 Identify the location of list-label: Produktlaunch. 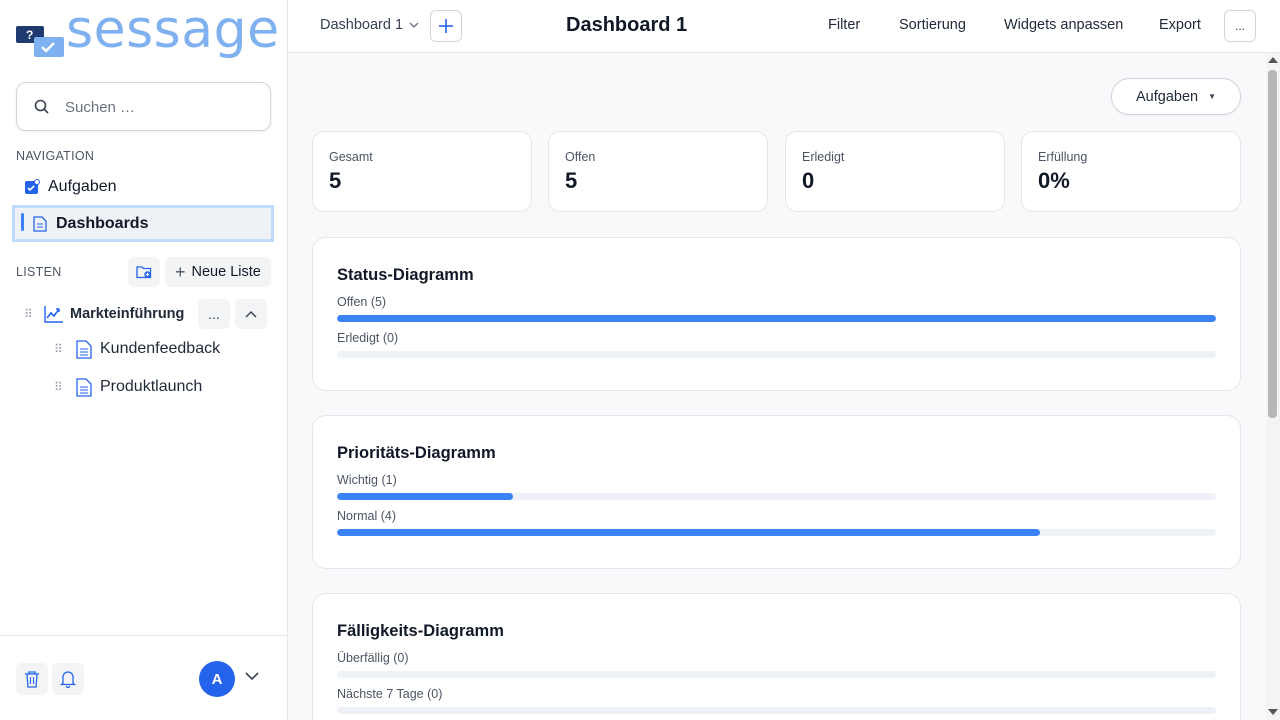
(151, 386).